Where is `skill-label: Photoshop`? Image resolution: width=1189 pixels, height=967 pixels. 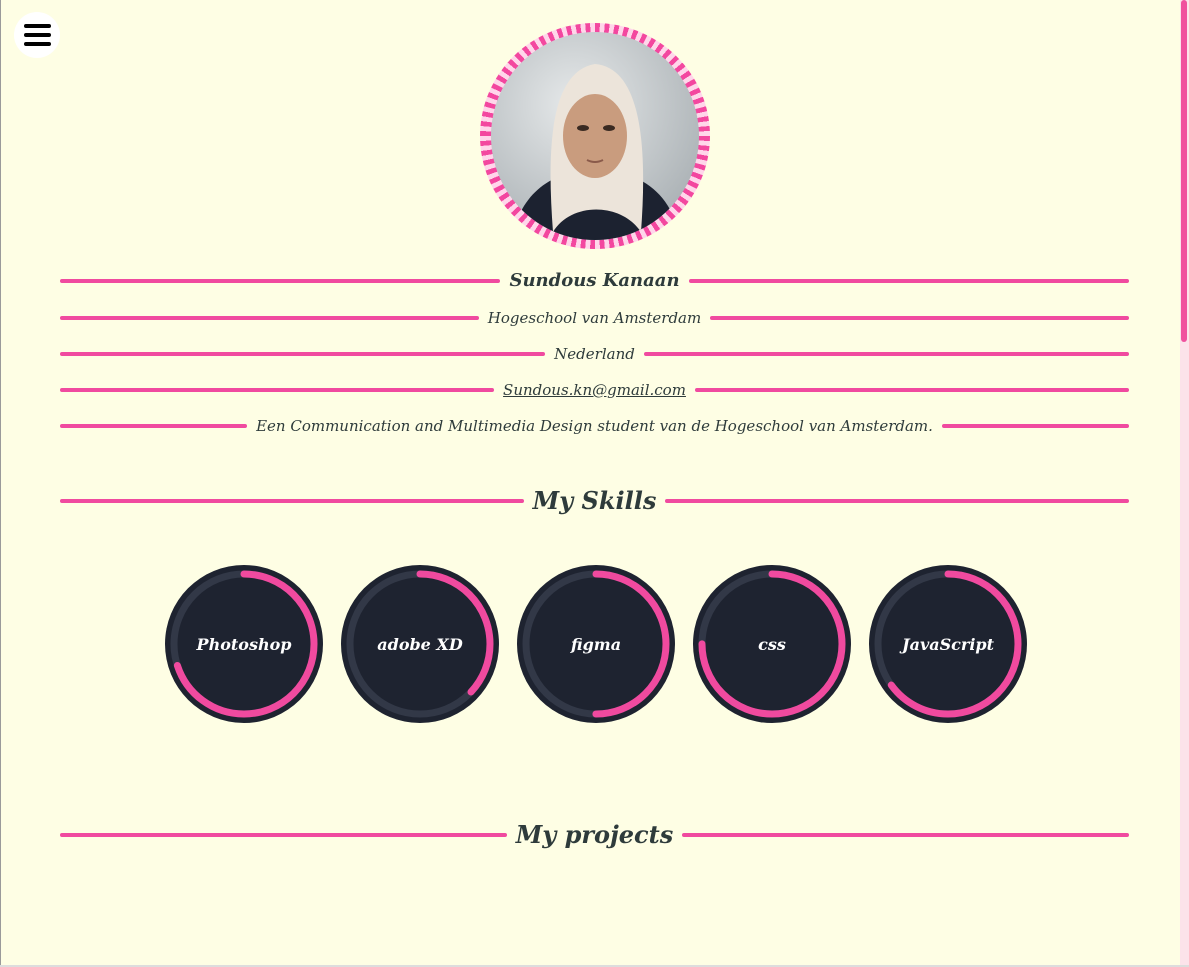 skill-label: Photoshop is located at coordinates (244, 644).